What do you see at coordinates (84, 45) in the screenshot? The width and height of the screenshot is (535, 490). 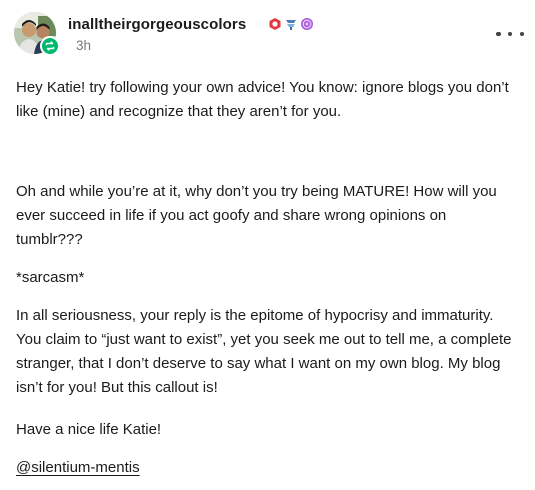 I see `post-timestamp: 3h` at bounding box center [84, 45].